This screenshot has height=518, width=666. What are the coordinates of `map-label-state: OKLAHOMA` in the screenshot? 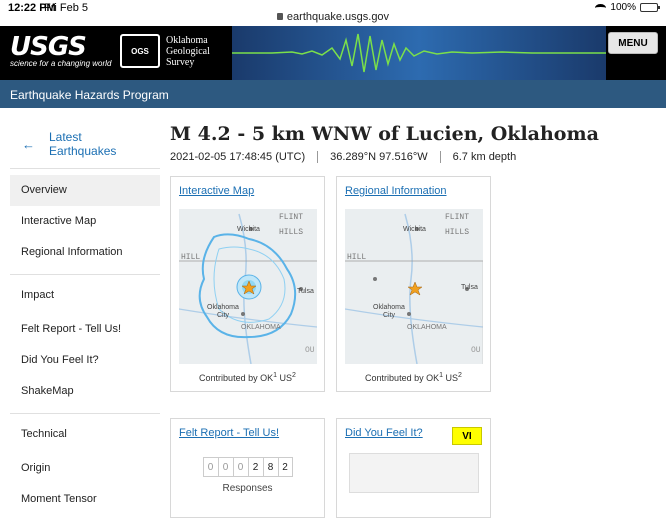 It's located at (261, 327).